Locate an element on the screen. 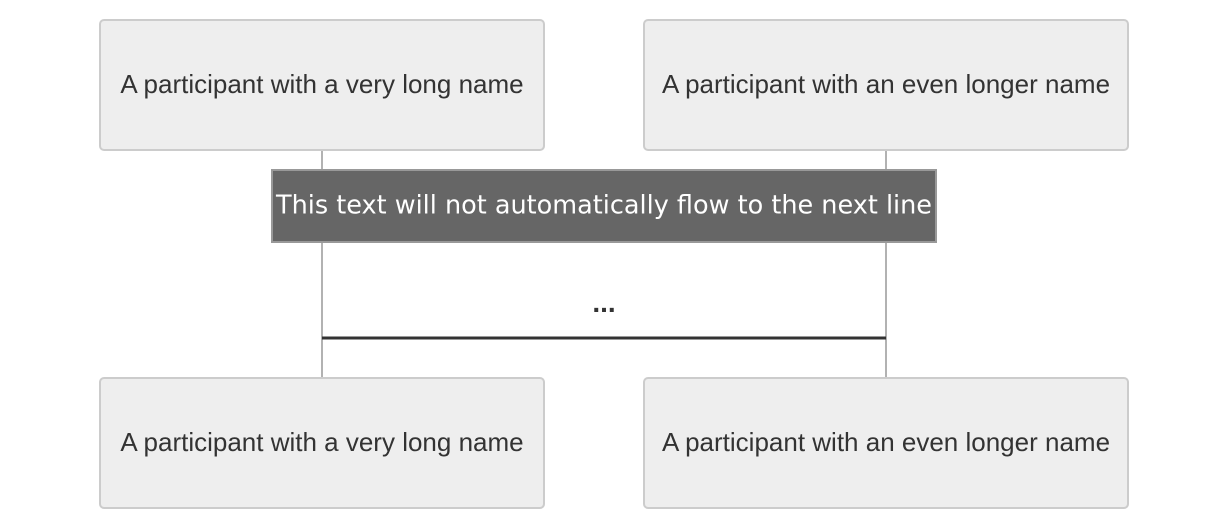 The width and height of the screenshot is (1228, 510). participant-top-2: A participant with an even longer name is located at coordinates (886, 85).